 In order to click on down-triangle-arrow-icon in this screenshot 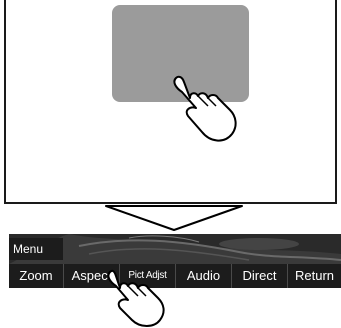, I will do `click(174, 218)`.